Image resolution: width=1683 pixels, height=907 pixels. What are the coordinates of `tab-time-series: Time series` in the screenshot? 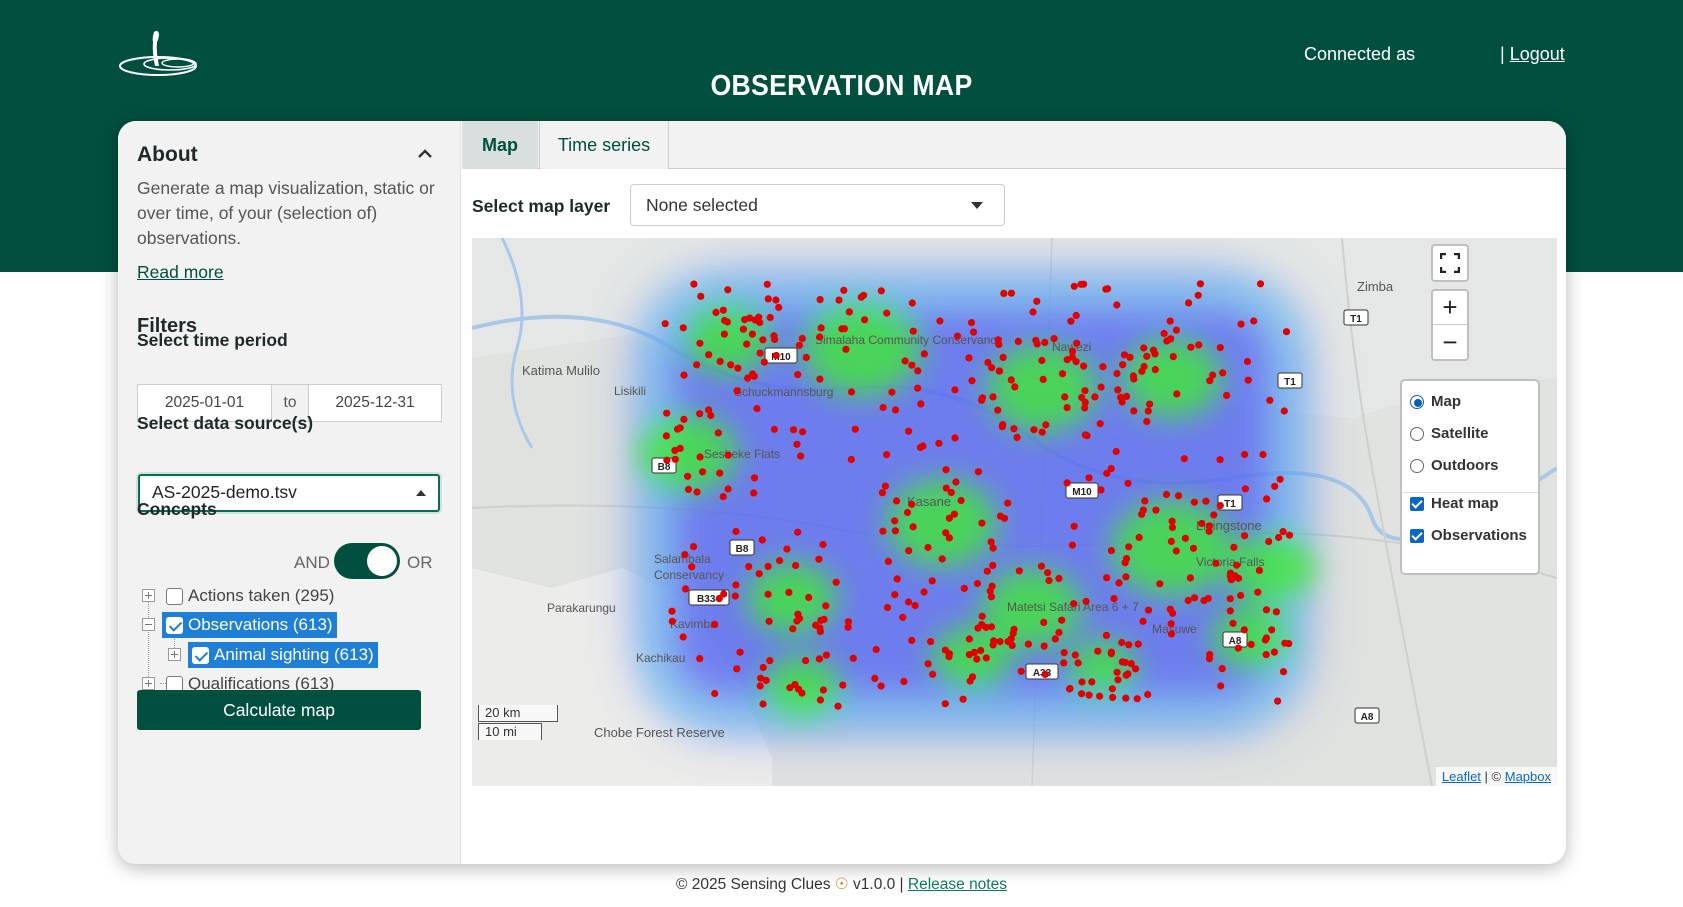 It's located at (604, 145).